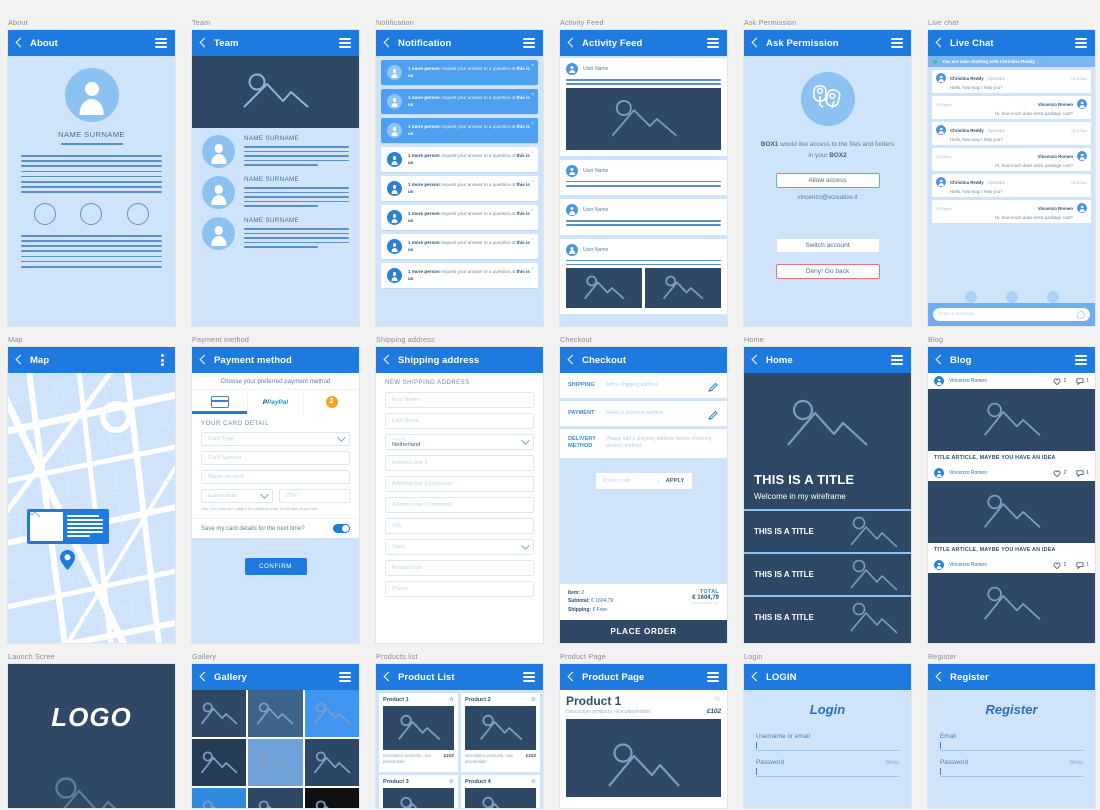 This screenshot has width=1100, height=810. I want to click on payment-tab-paypal: PPayPal, so click(276, 402).